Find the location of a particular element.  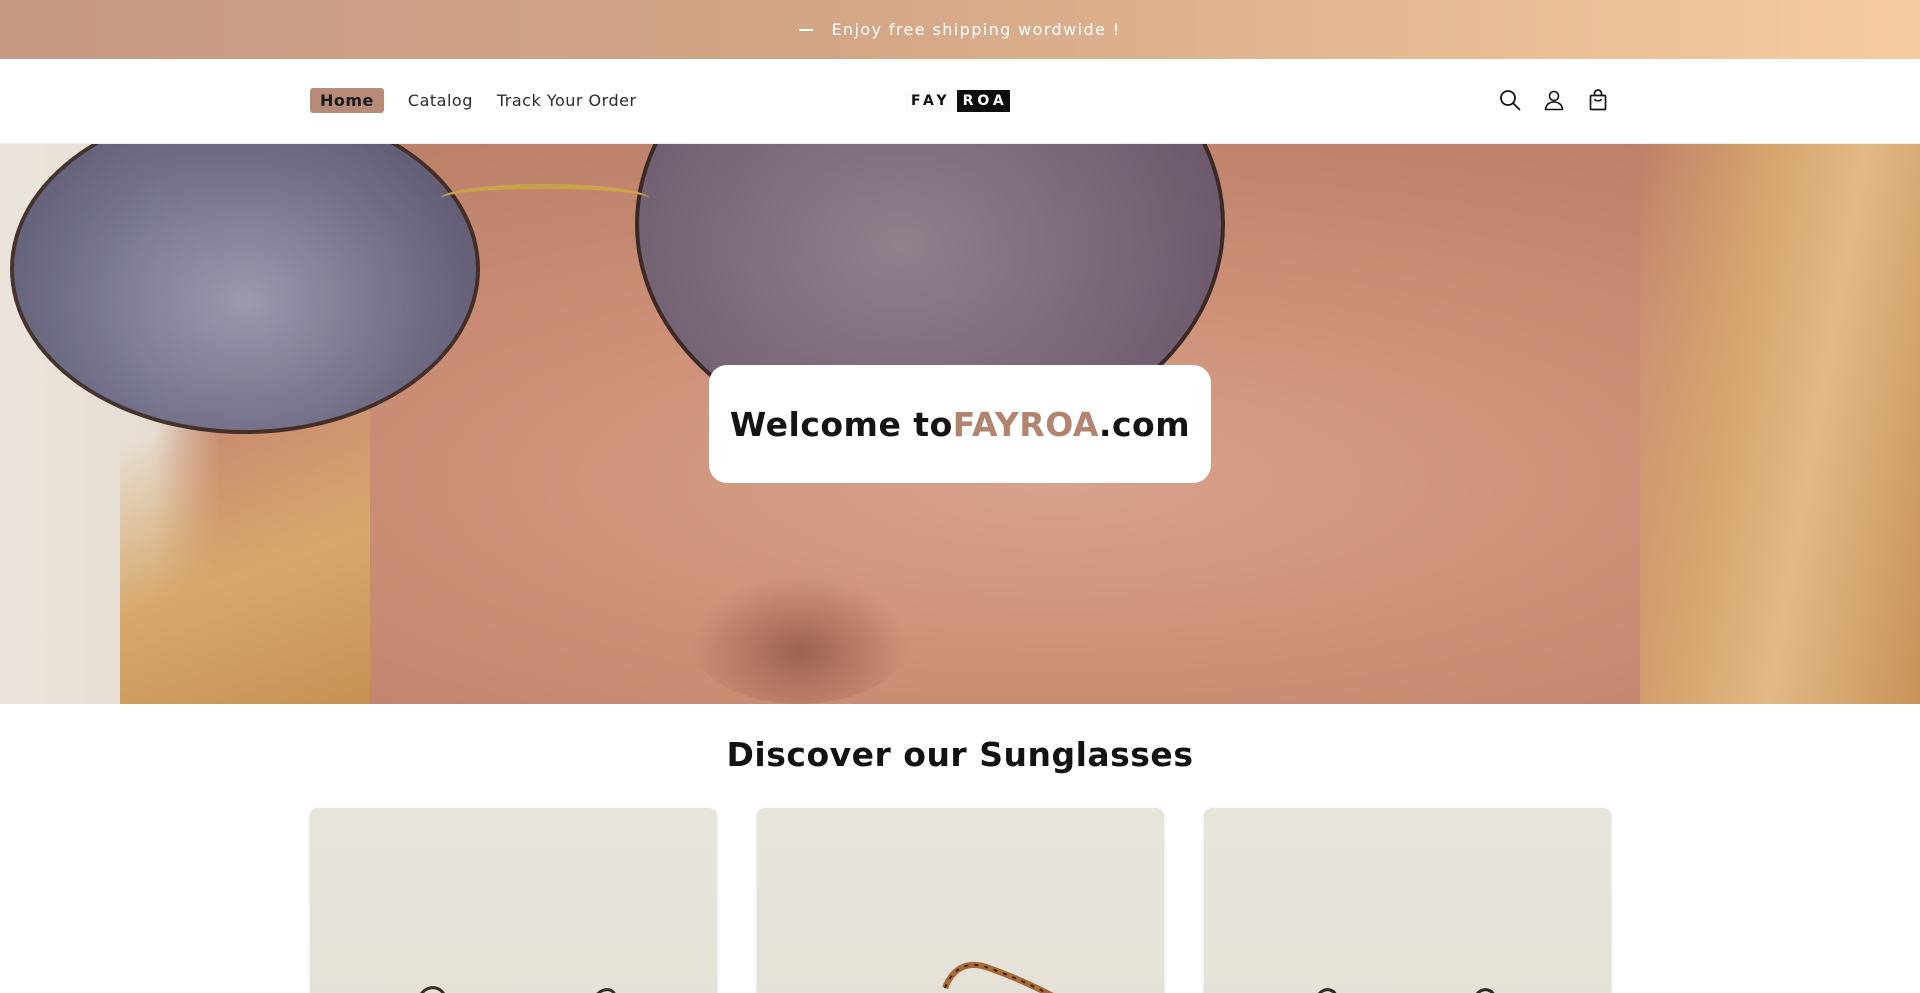

main-nav: Home Catalog Track Your Order is located at coordinates (485, 100).